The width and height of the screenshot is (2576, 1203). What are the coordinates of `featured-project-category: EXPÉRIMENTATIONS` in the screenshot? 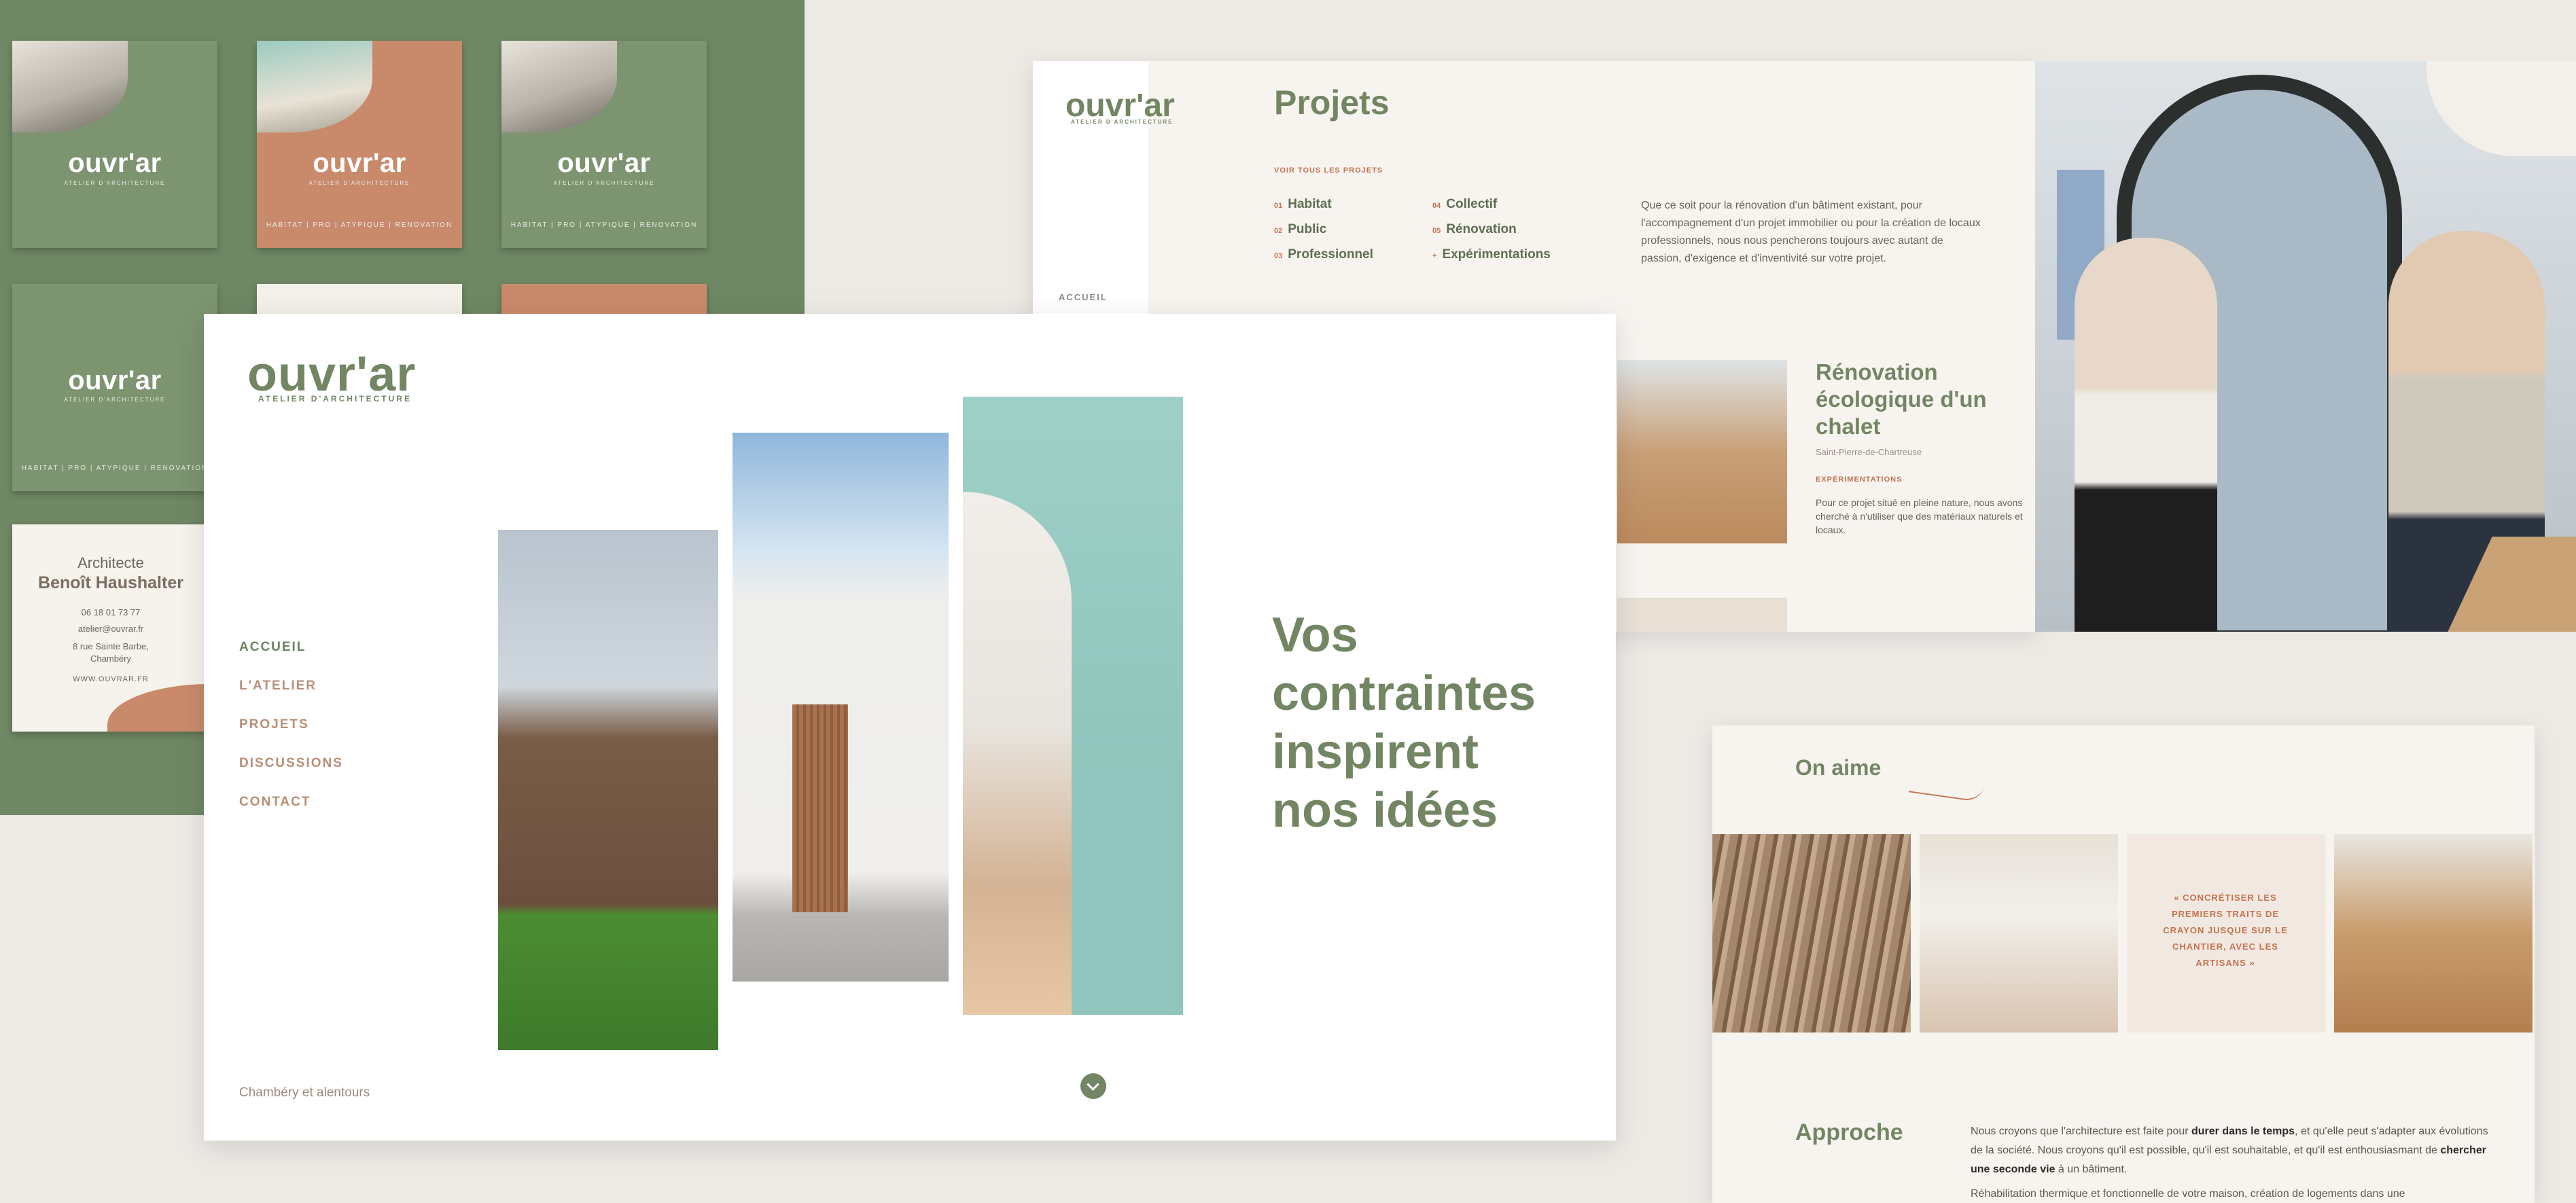 It's located at (1859, 479).